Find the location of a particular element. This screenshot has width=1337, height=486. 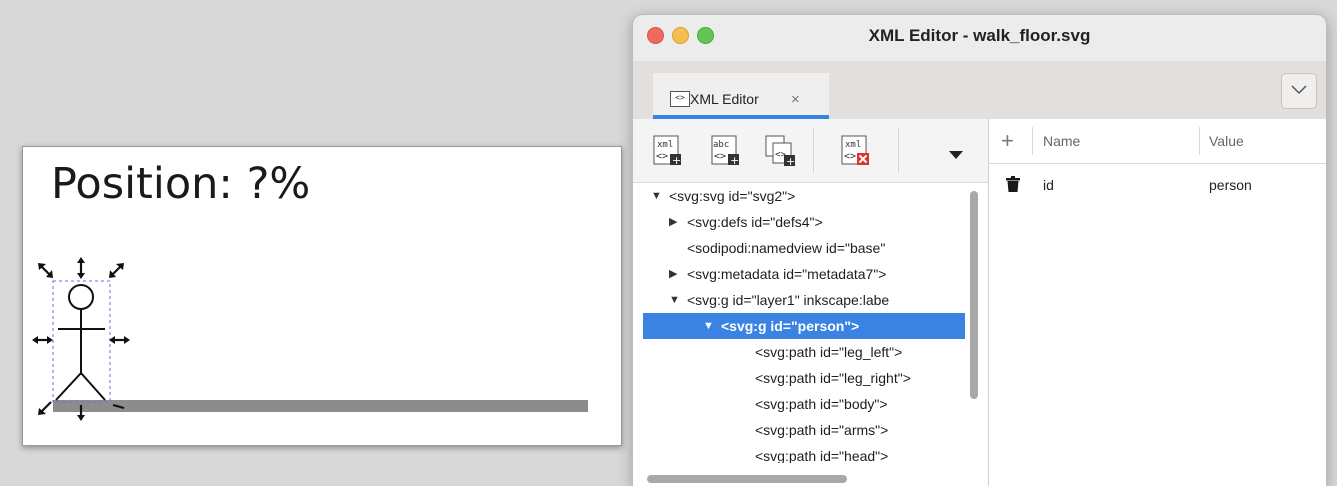

leg-right-line is located at coordinates (93, 386).